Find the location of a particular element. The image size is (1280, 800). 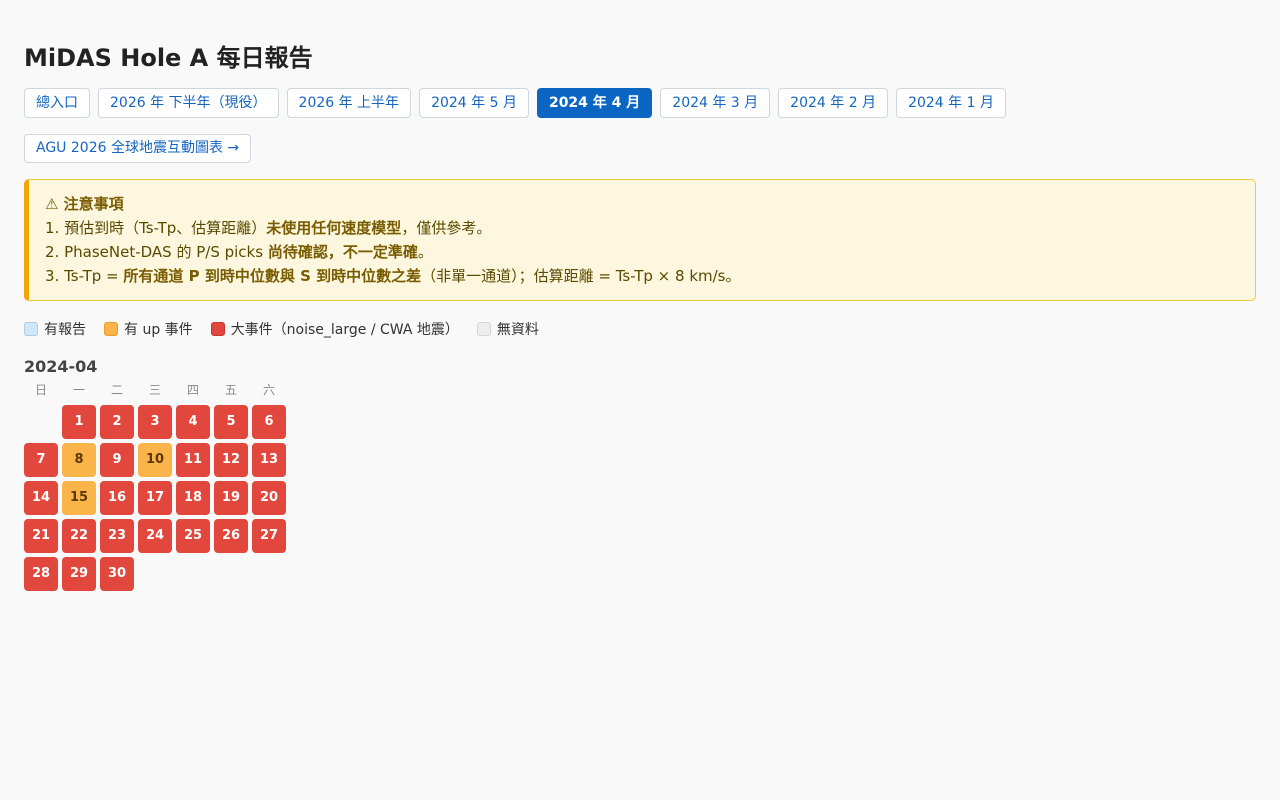

tab-2024-05: 2024 年 5 月 is located at coordinates (474, 103).